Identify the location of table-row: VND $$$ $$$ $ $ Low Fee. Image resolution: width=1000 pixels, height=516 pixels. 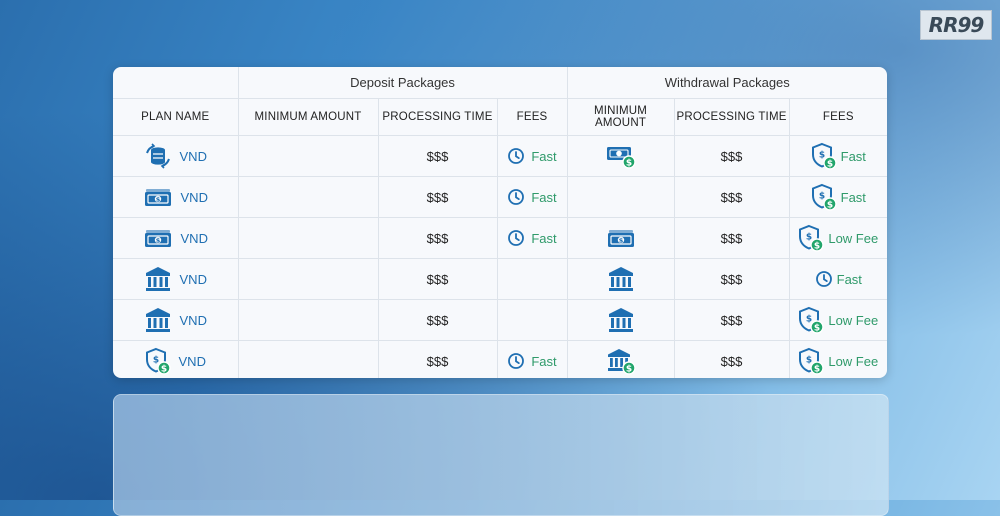
(500, 320).